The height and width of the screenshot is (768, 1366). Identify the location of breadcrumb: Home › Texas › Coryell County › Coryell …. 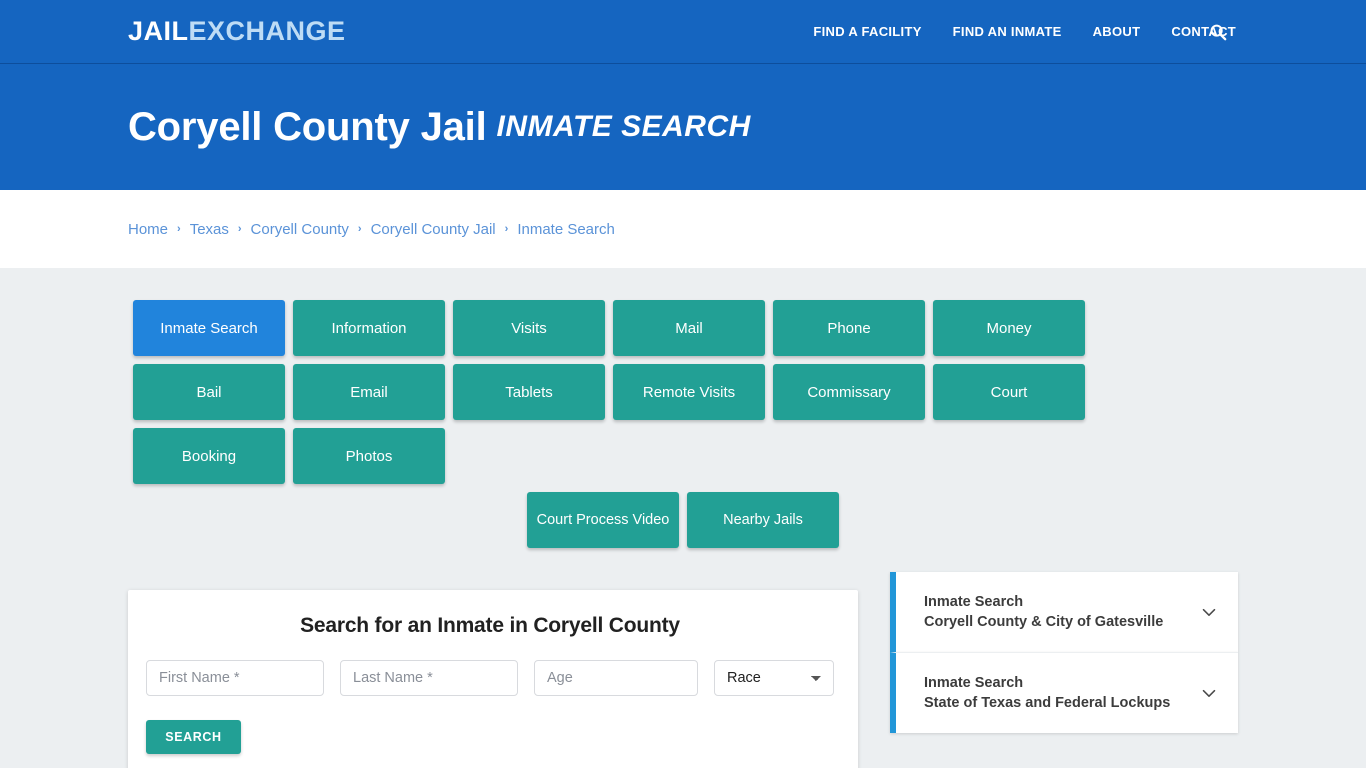
(371, 229).